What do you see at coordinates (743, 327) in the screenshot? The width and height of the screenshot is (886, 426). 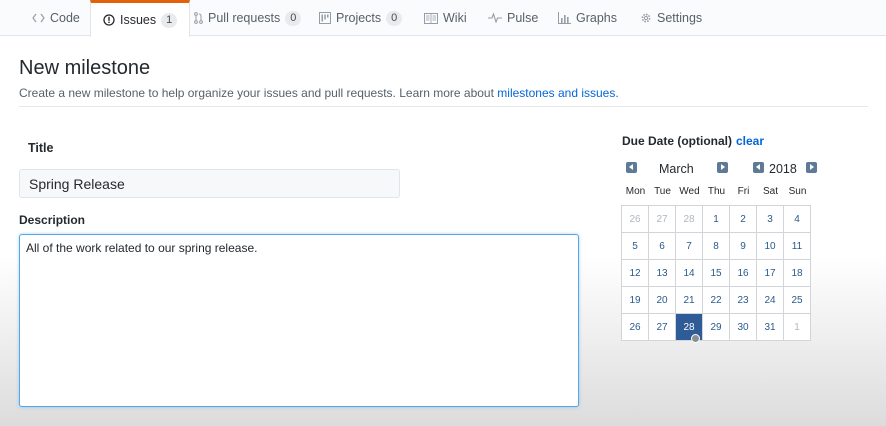 I see `calendar-day: 30` at bounding box center [743, 327].